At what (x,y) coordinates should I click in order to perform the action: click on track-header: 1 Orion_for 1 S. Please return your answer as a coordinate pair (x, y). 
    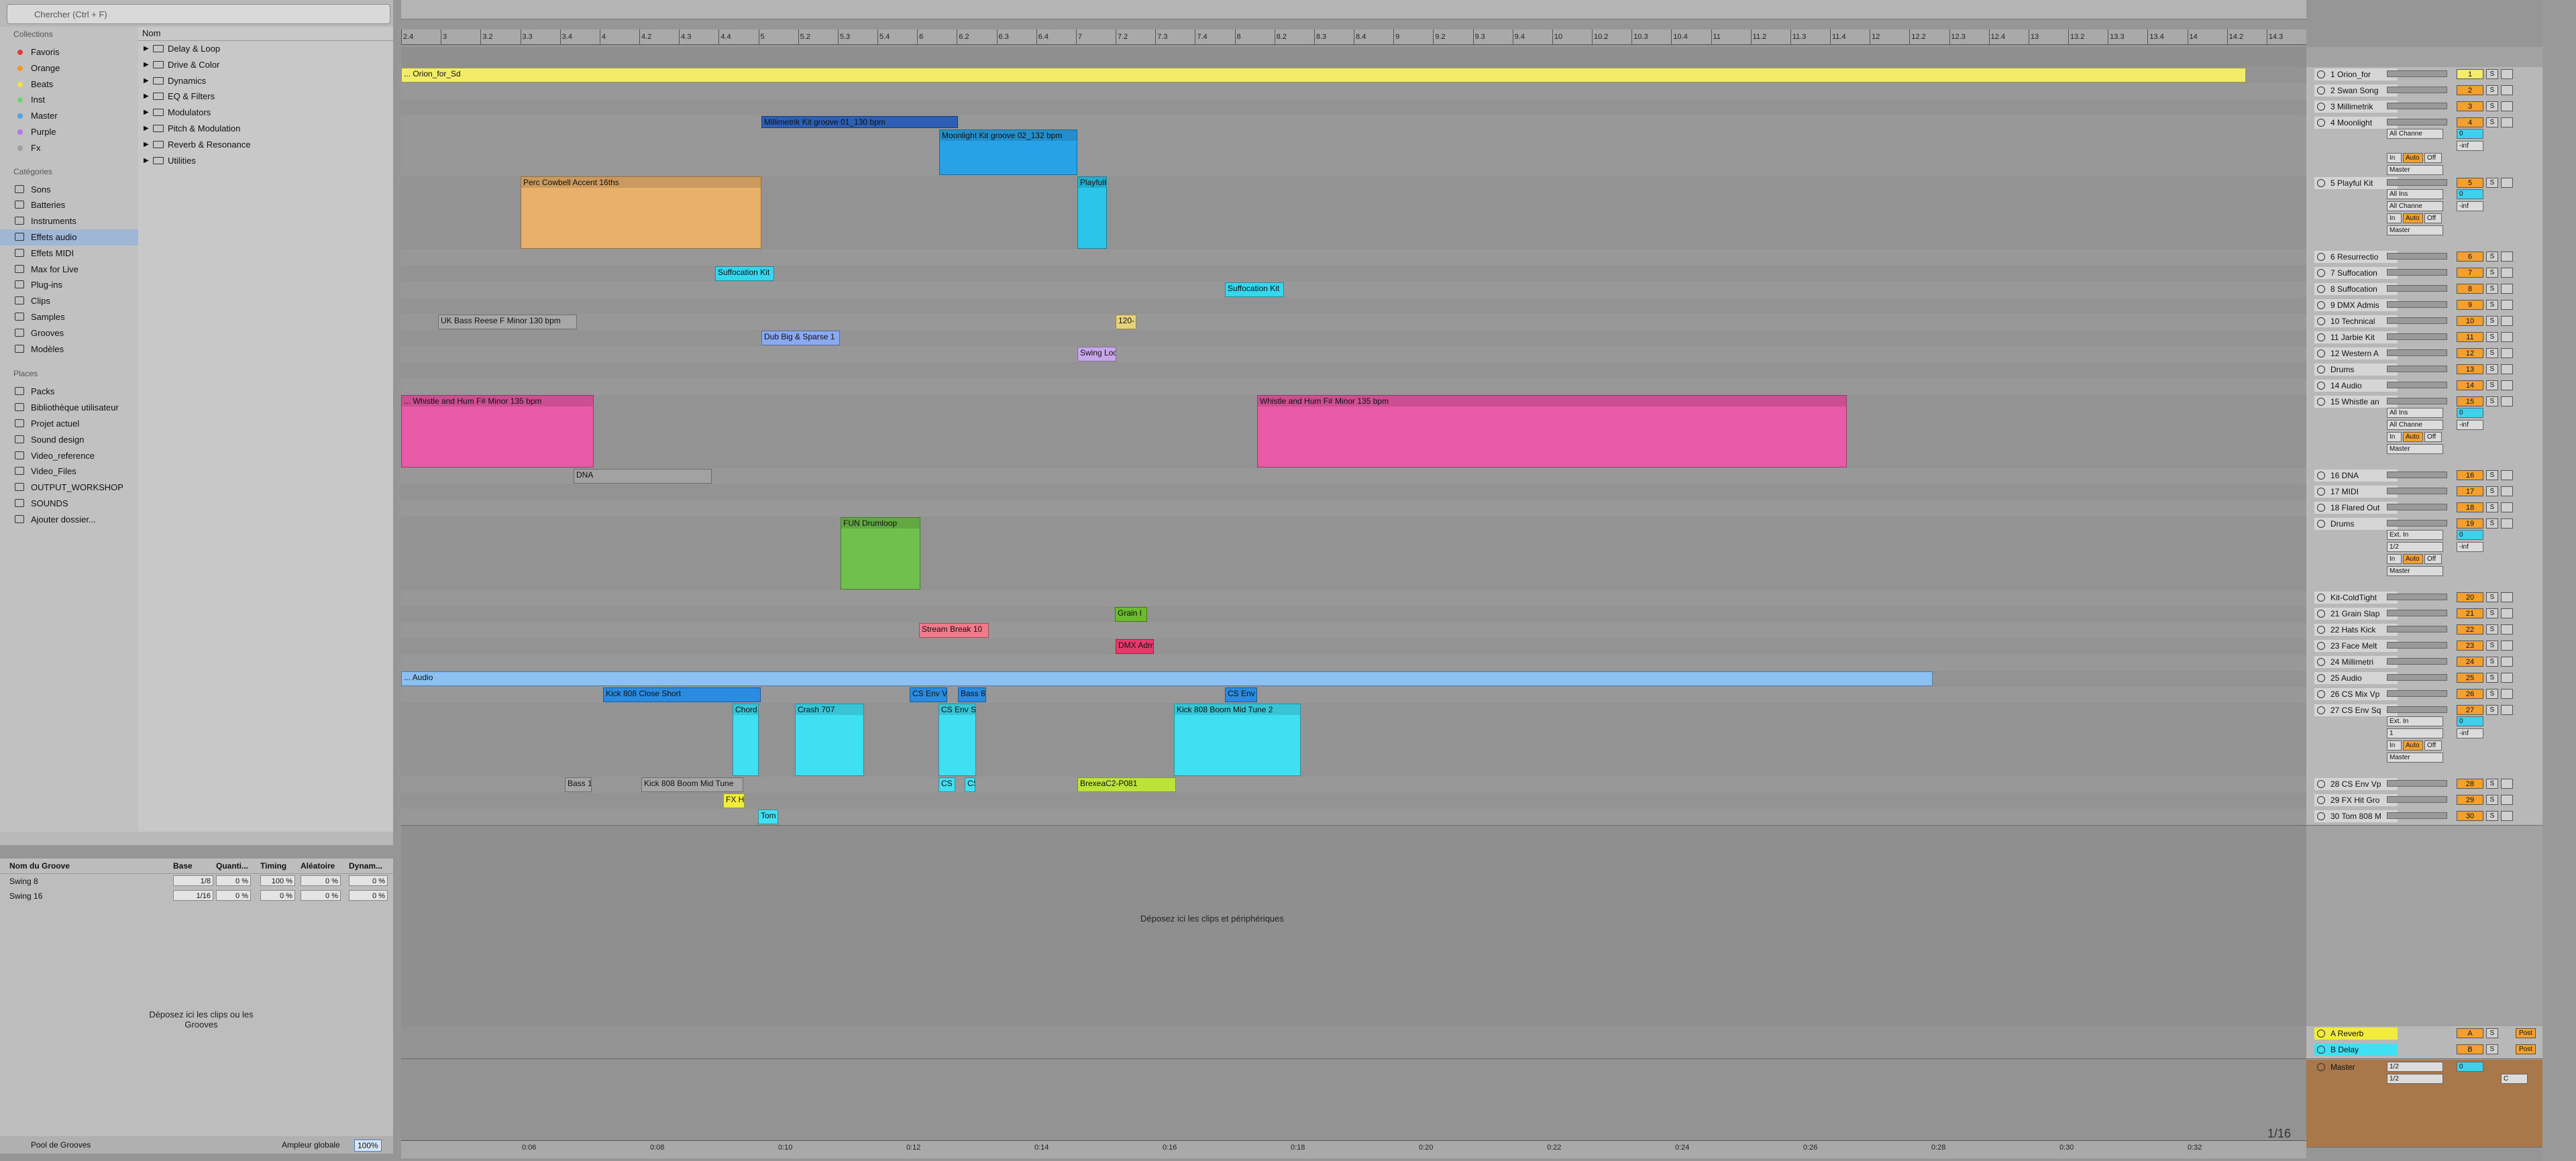
    Looking at the image, I should click on (2424, 75).